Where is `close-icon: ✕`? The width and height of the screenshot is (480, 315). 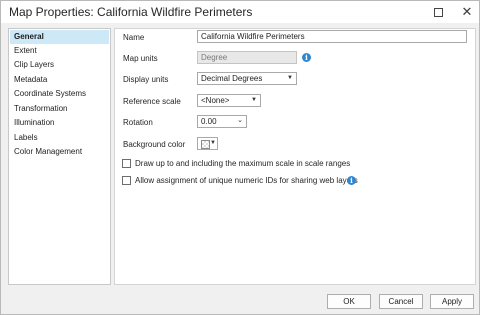
close-icon: ✕ is located at coordinates (467, 12).